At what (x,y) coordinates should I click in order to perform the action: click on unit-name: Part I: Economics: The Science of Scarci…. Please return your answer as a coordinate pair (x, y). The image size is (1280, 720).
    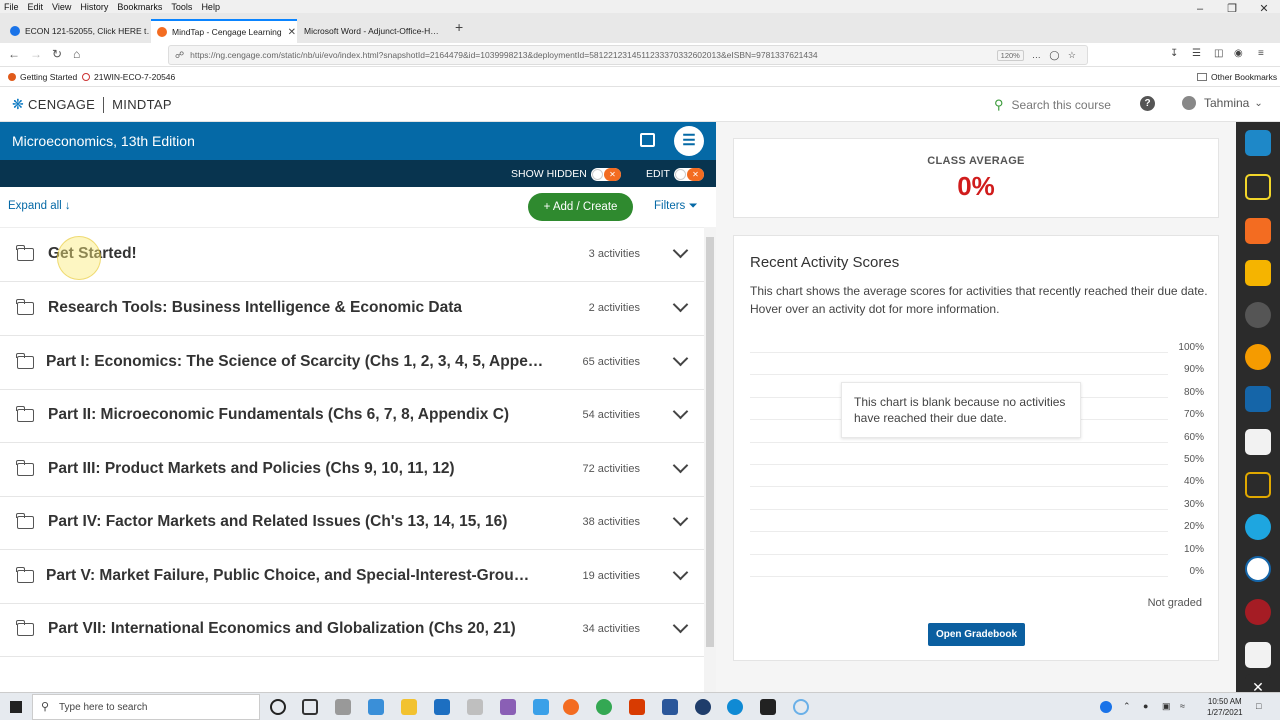
    Looking at the image, I should click on (294, 362).